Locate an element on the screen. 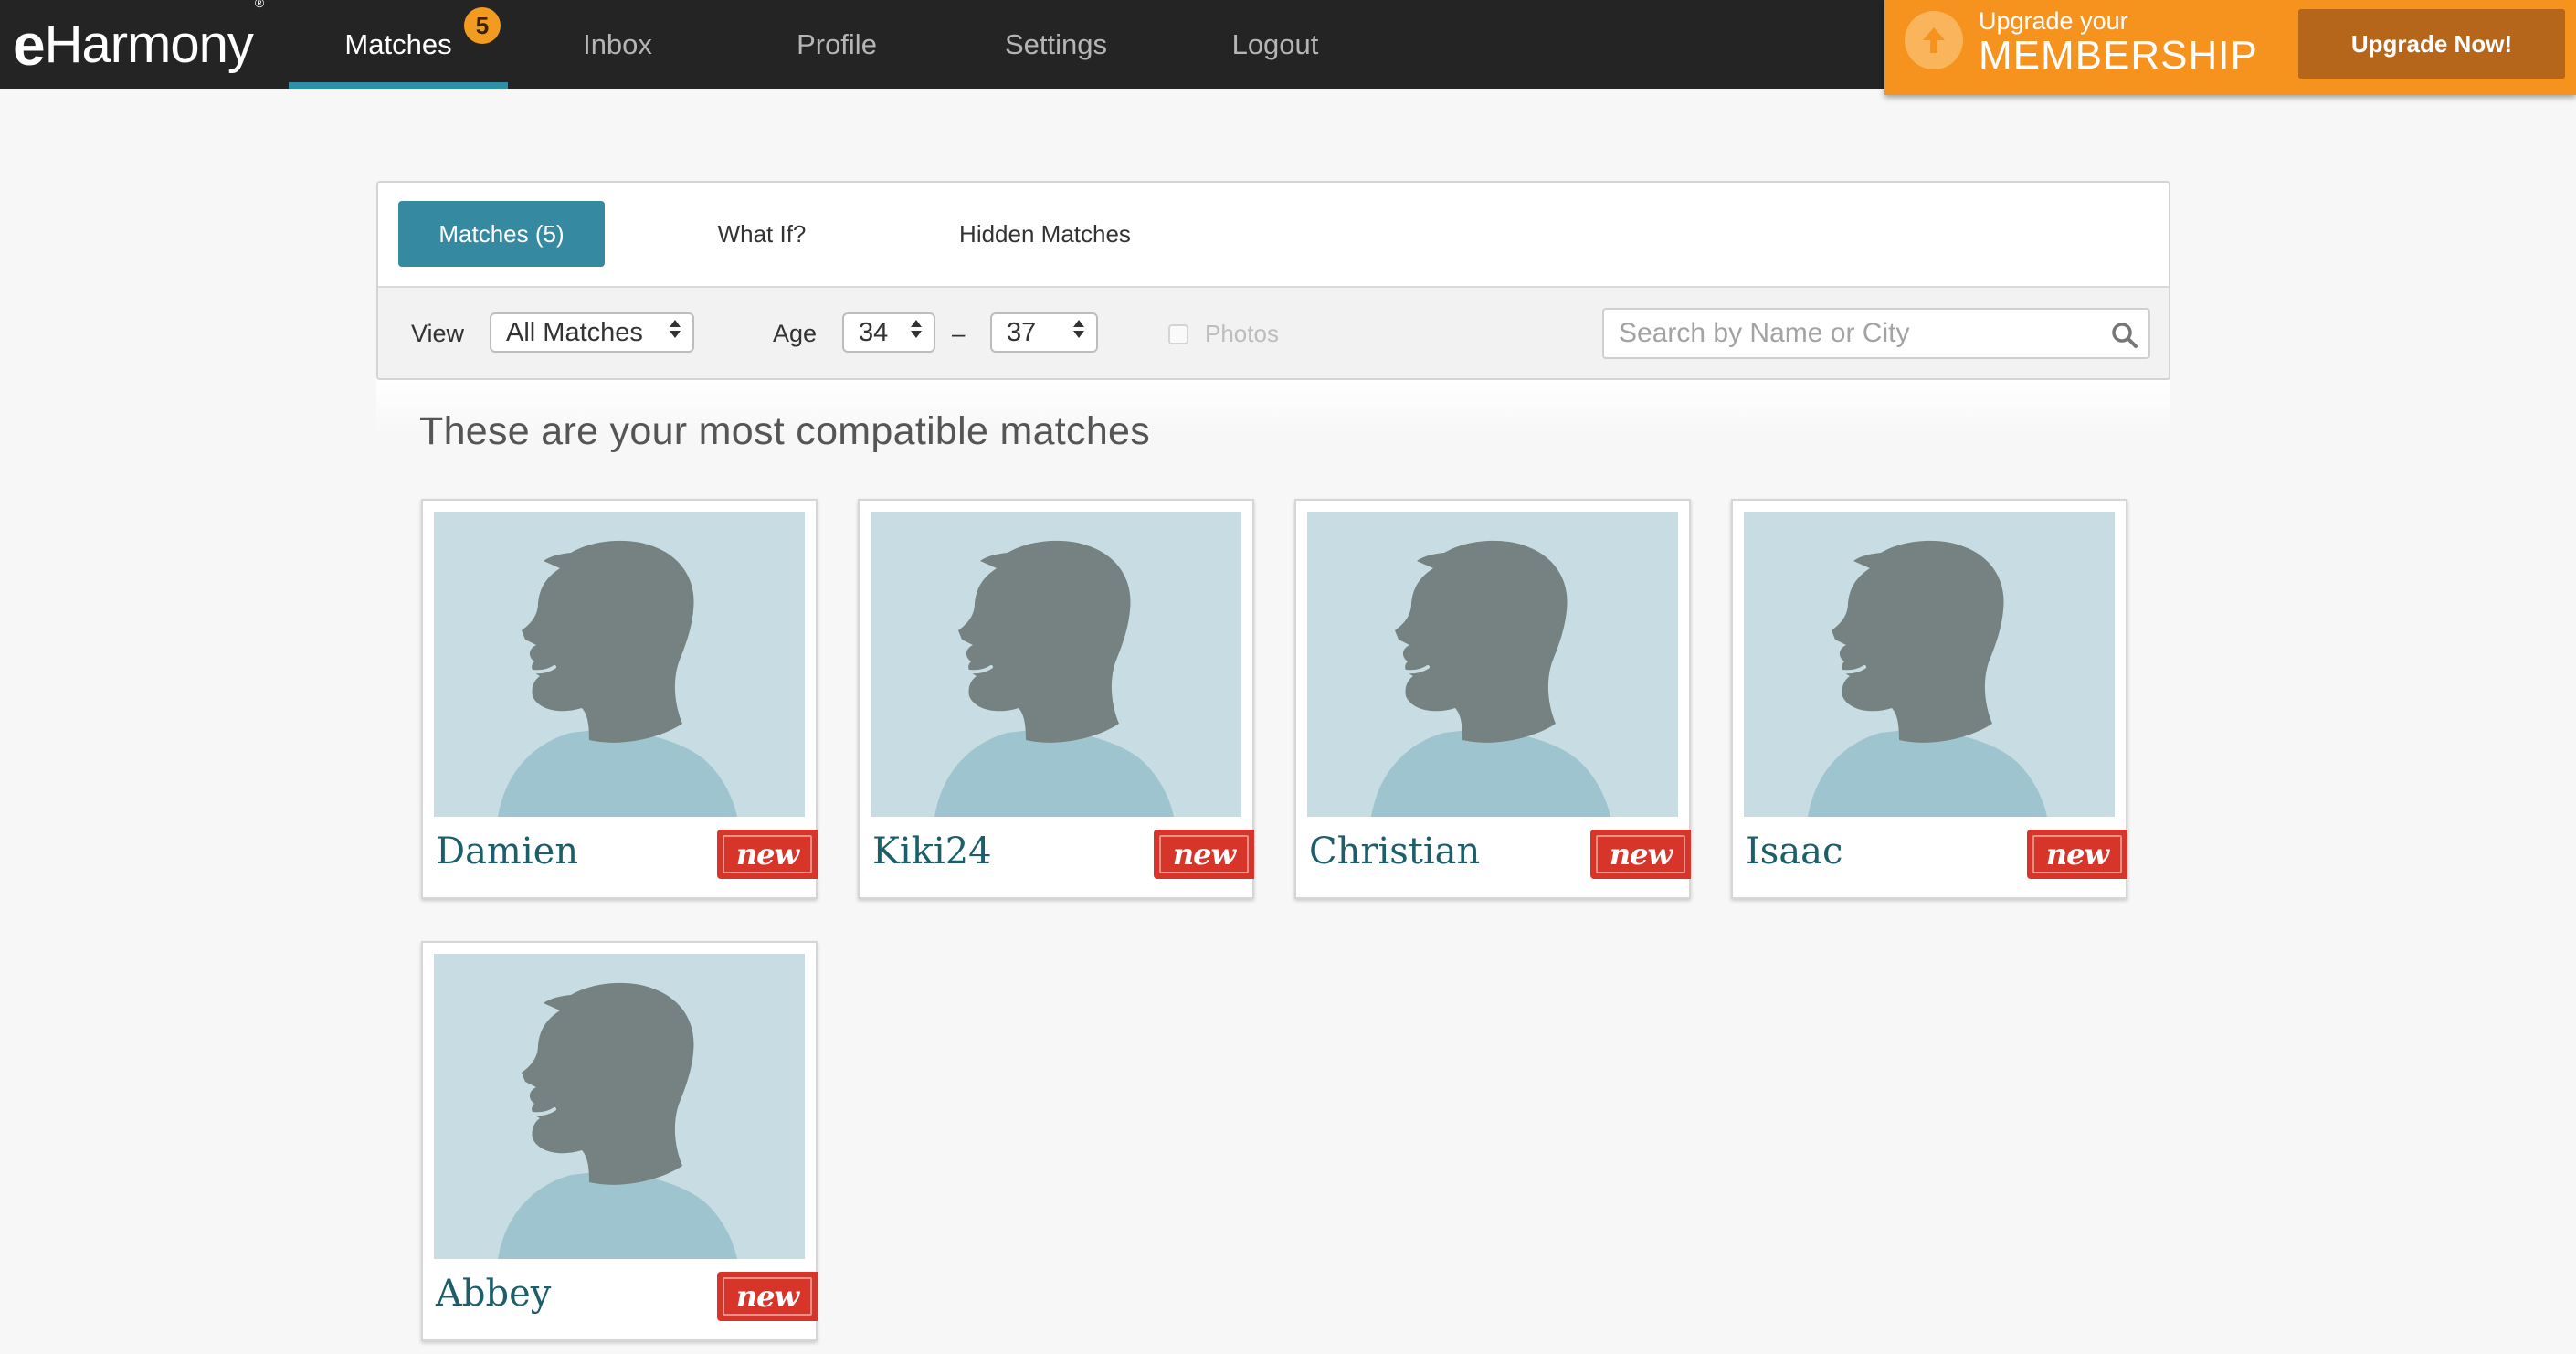  upgrade-now-button: Upgrade Now! is located at coordinates (2431, 44).